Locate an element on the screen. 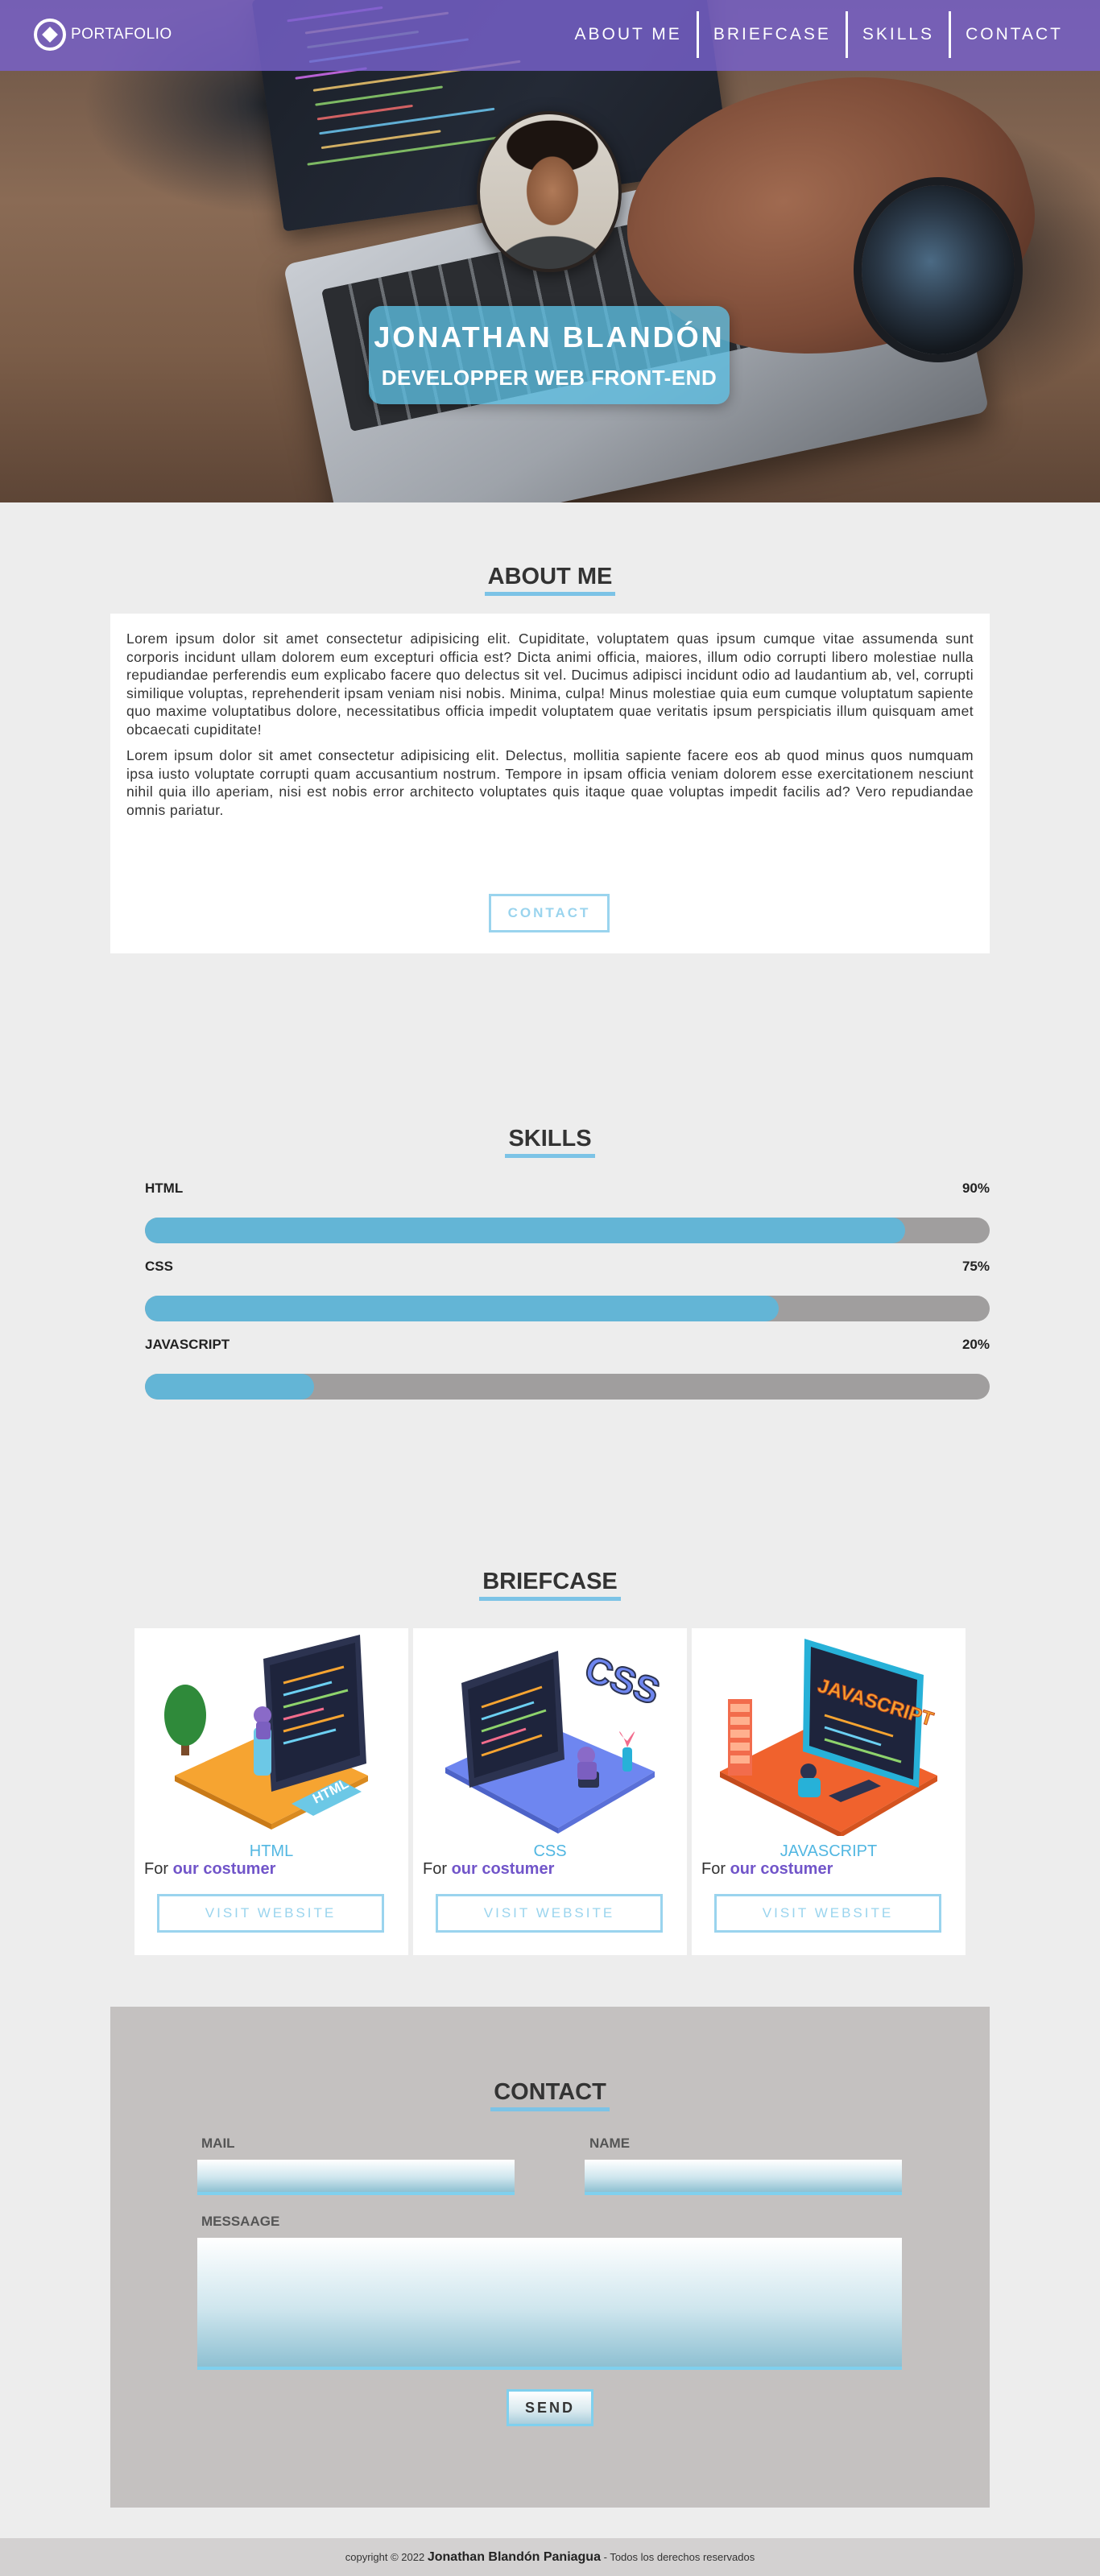 The height and width of the screenshot is (2576, 1100). html-illustration: HTML is located at coordinates (266, 1732).